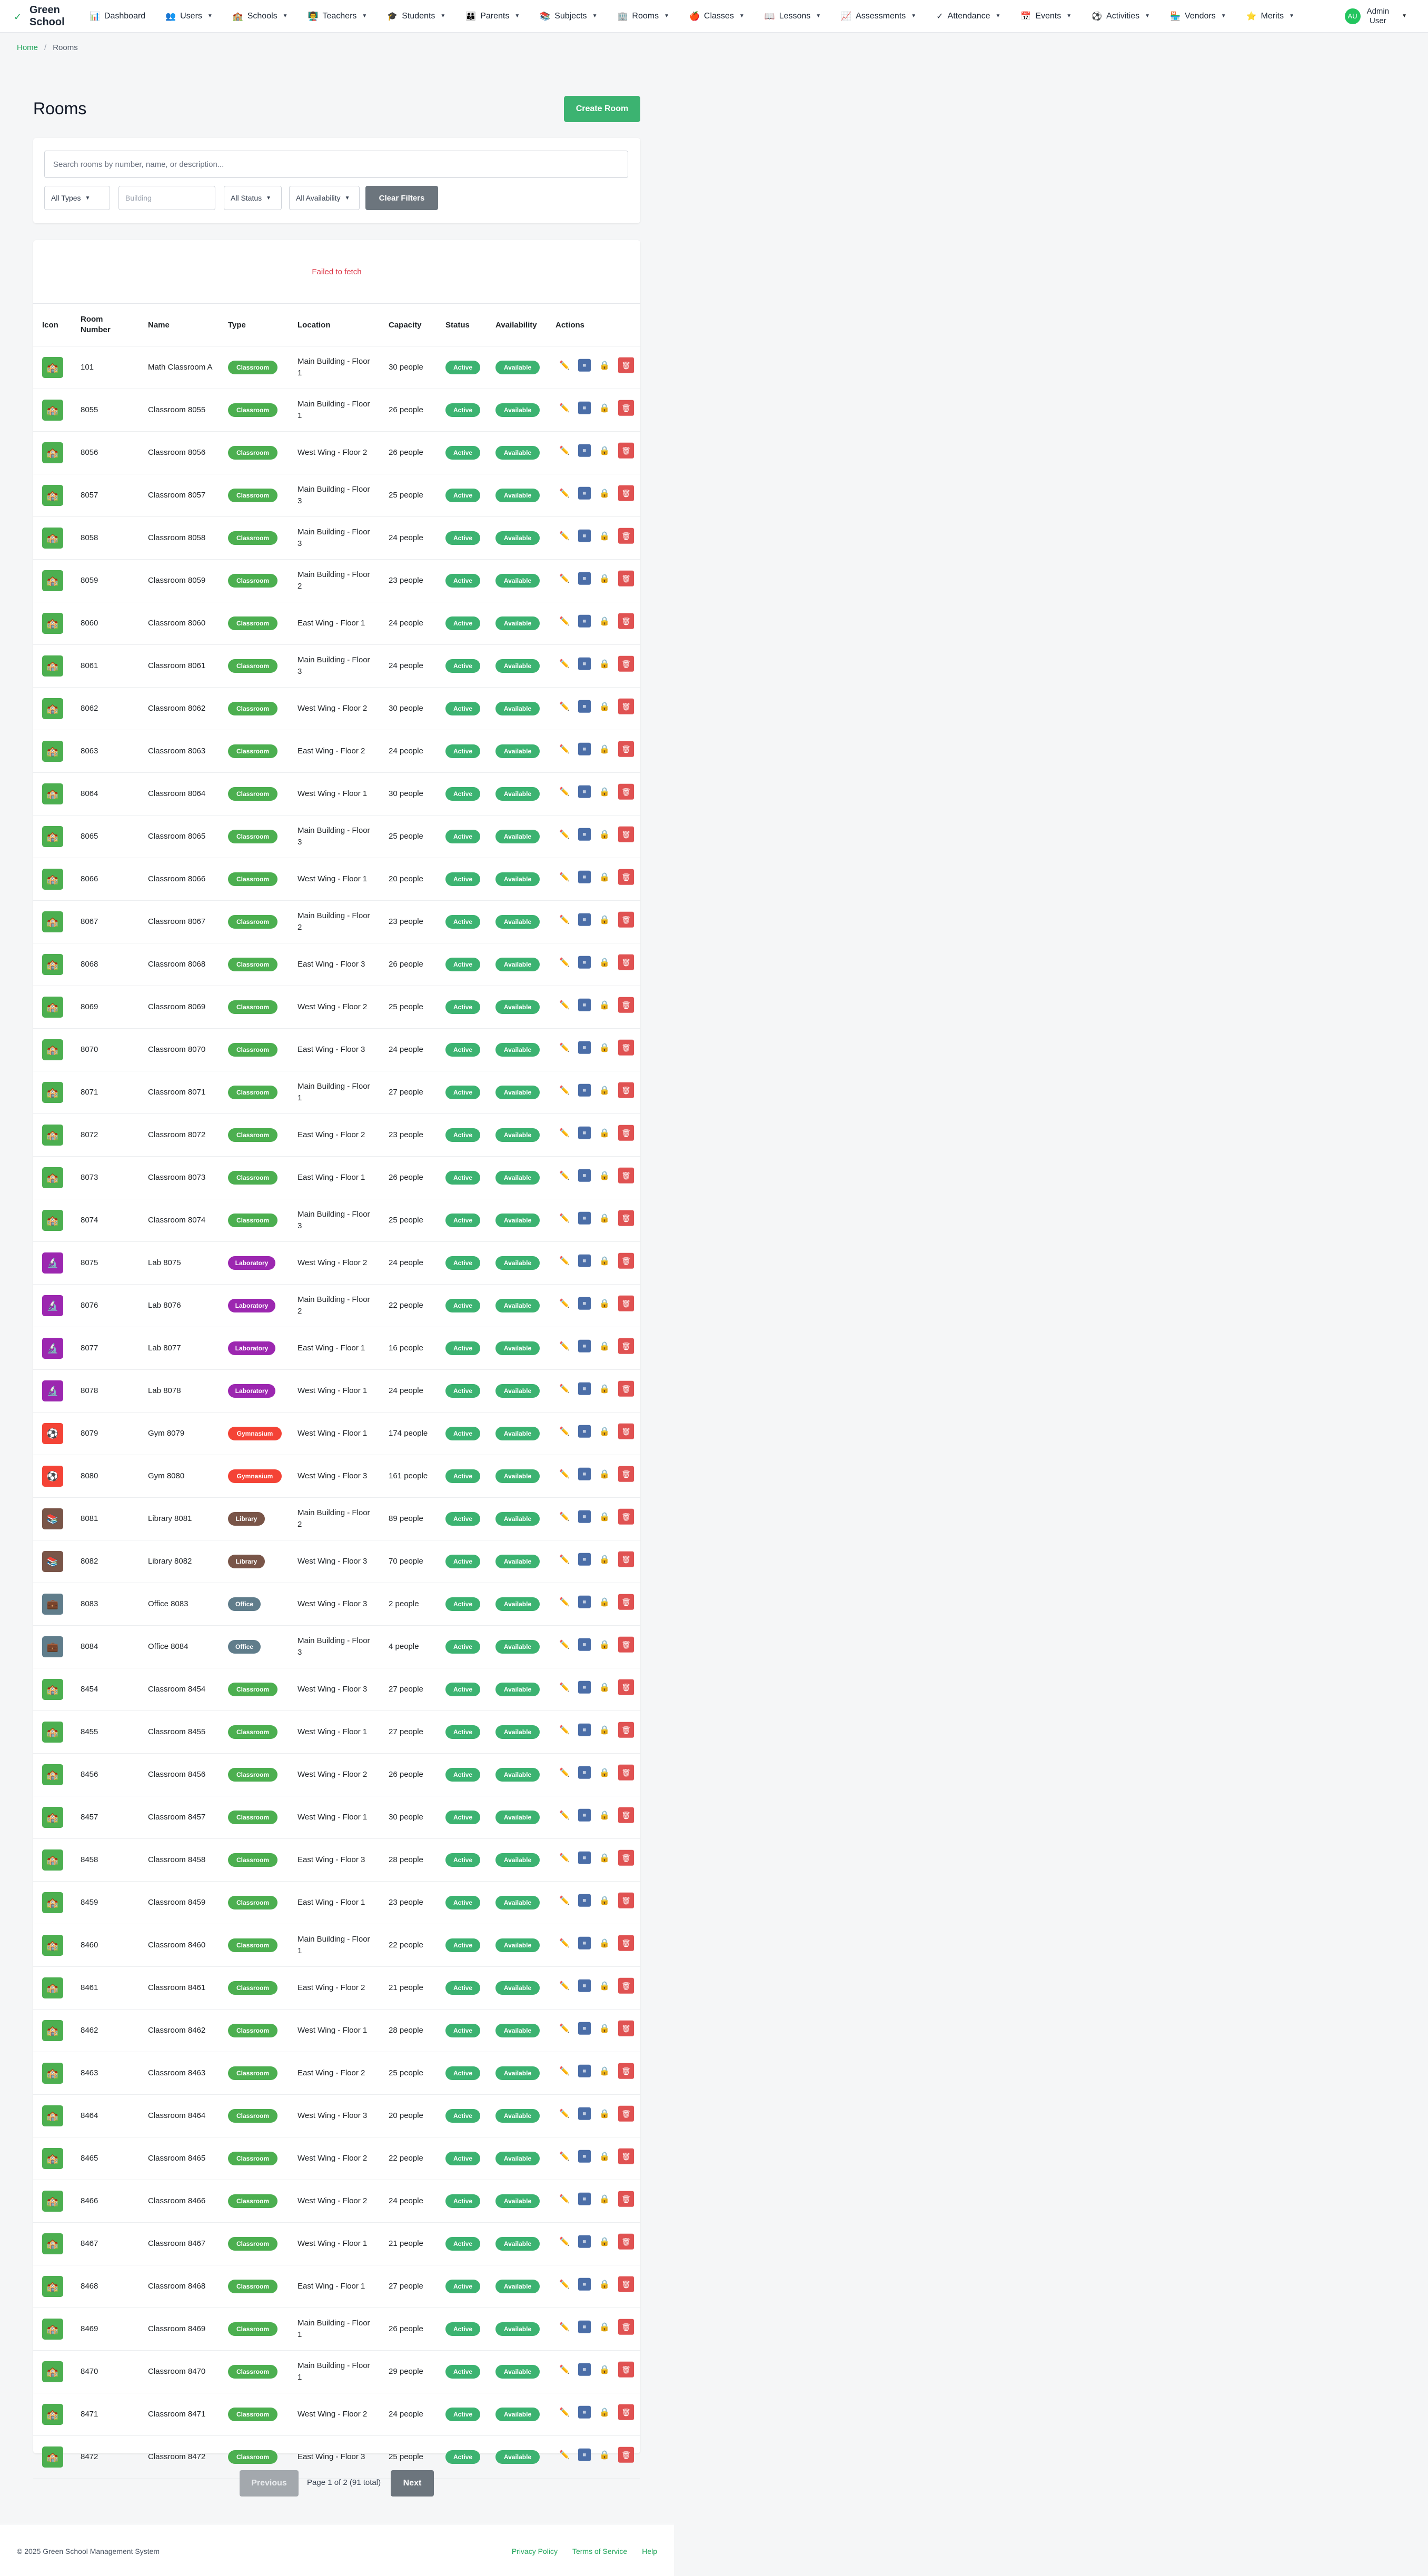 The width and height of the screenshot is (1428, 2576). Describe the element at coordinates (717, 16) in the screenshot. I see `nav-item-classes: 🍎 Classes ▼` at that location.